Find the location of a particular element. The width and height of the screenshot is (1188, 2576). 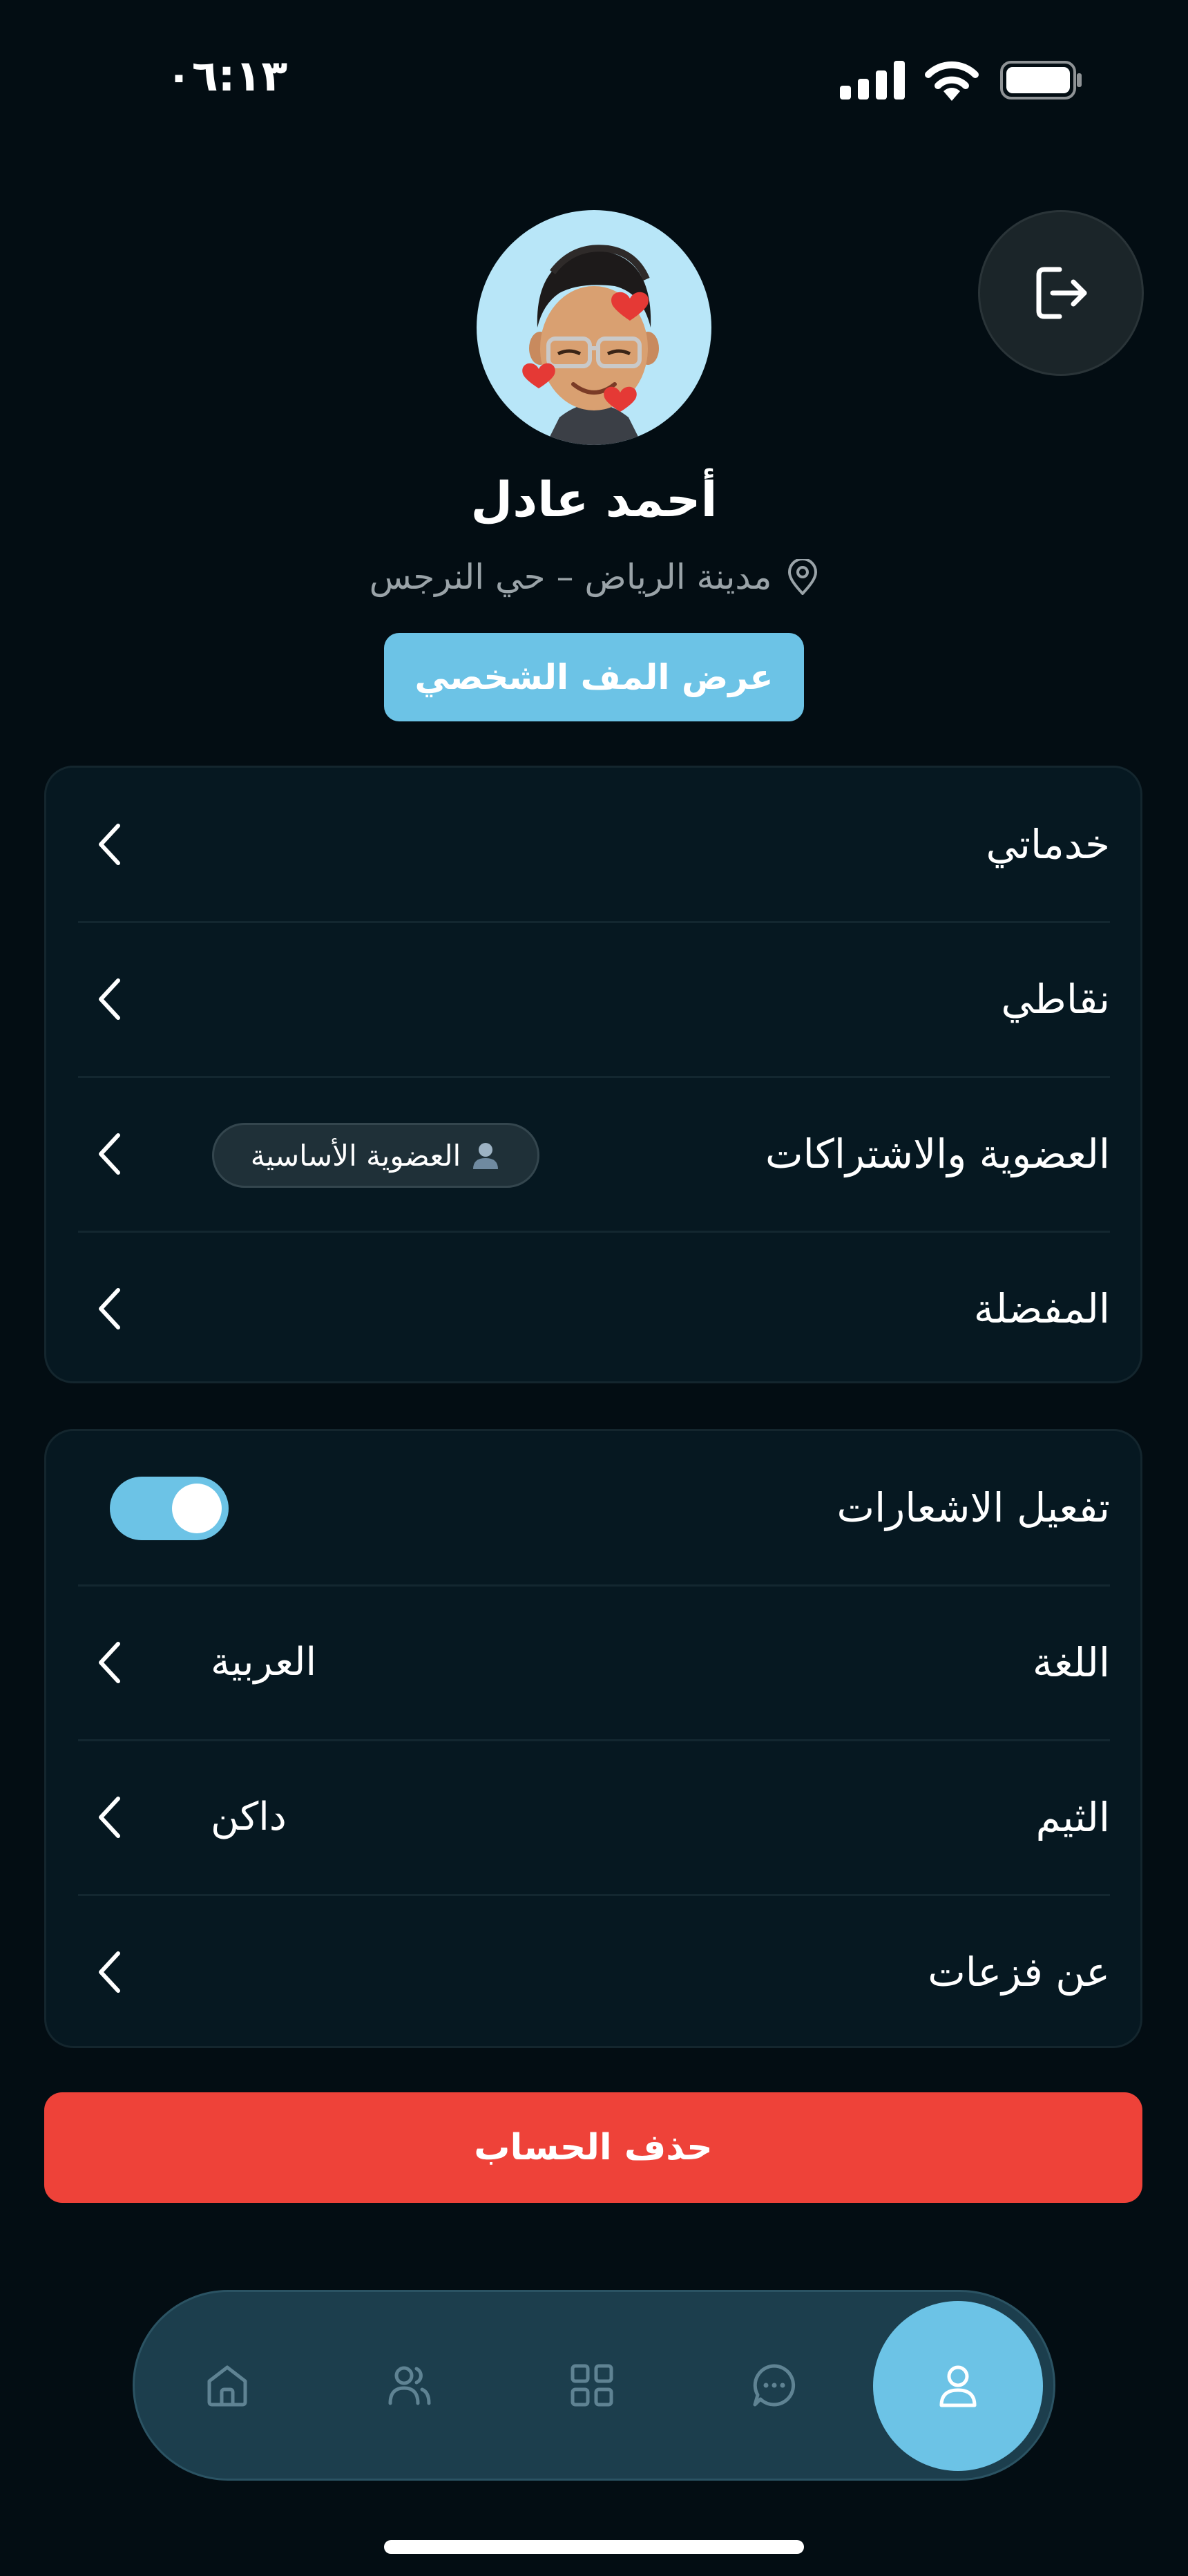

setting-notifications: تفعيل الاشعارات is located at coordinates (594, 1507).